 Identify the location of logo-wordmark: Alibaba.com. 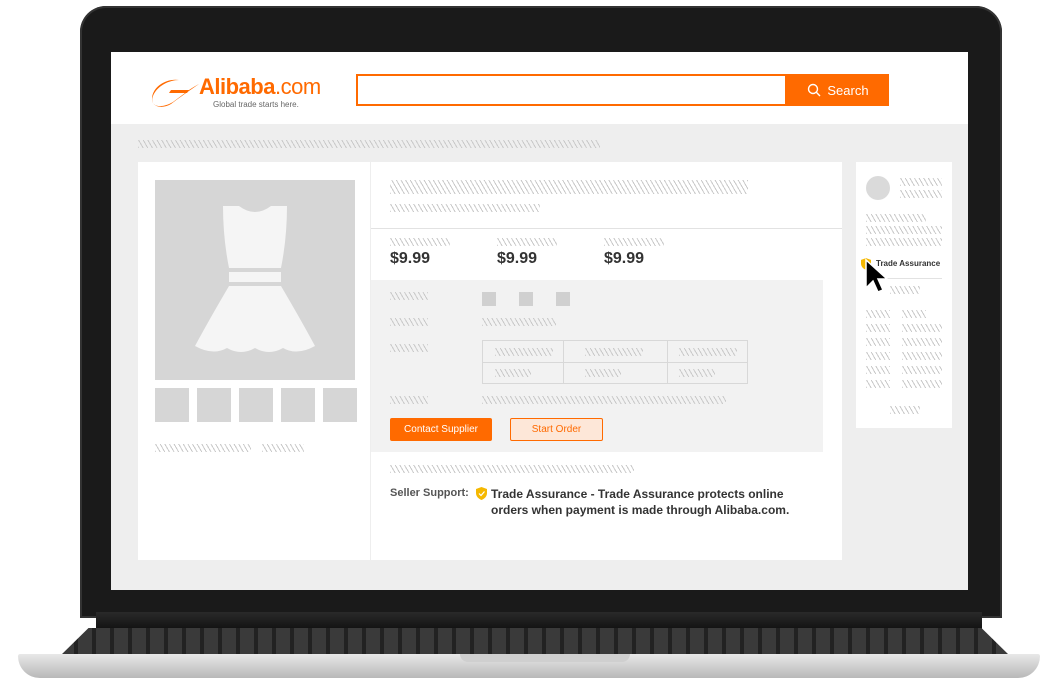
(260, 86).